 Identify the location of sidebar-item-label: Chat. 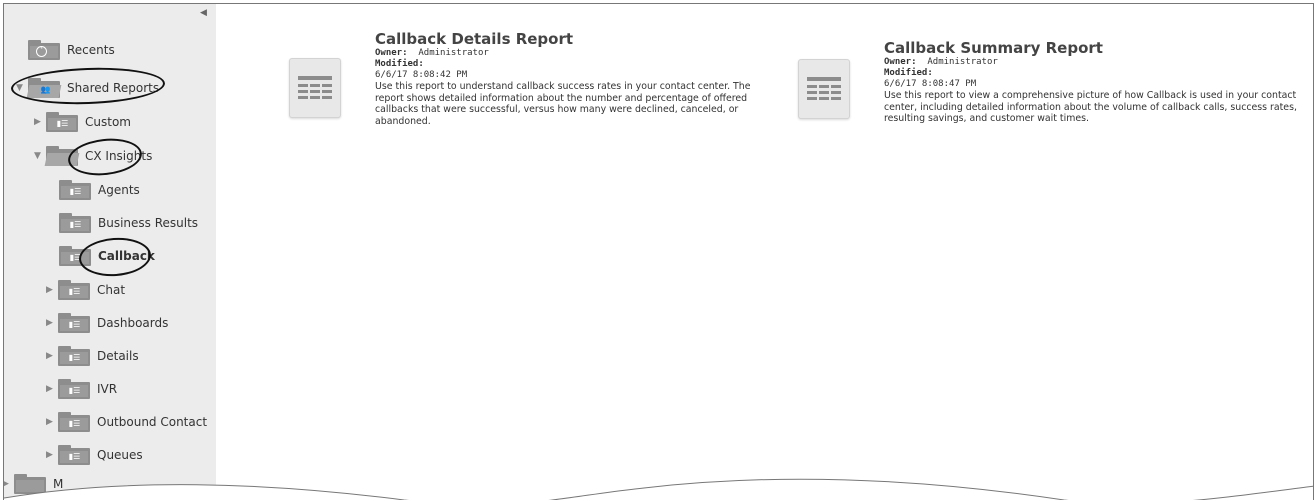
(111, 290).